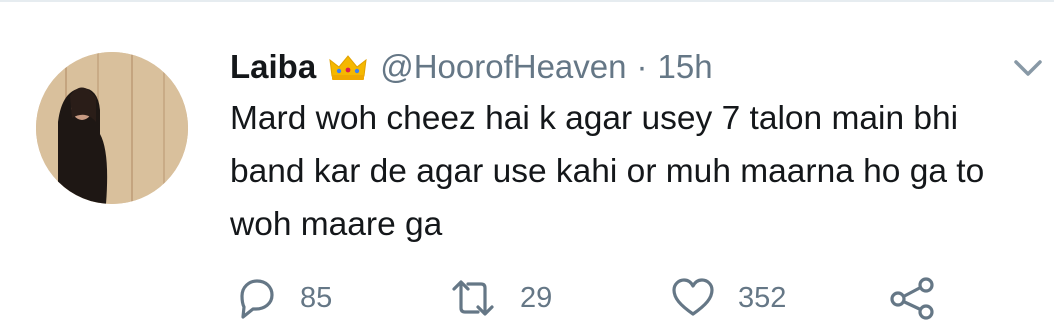 The image size is (1054, 332). What do you see at coordinates (503, 67) in the screenshot?
I see `user-handle: @HoorofHeaven` at bounding box center [503, 67].